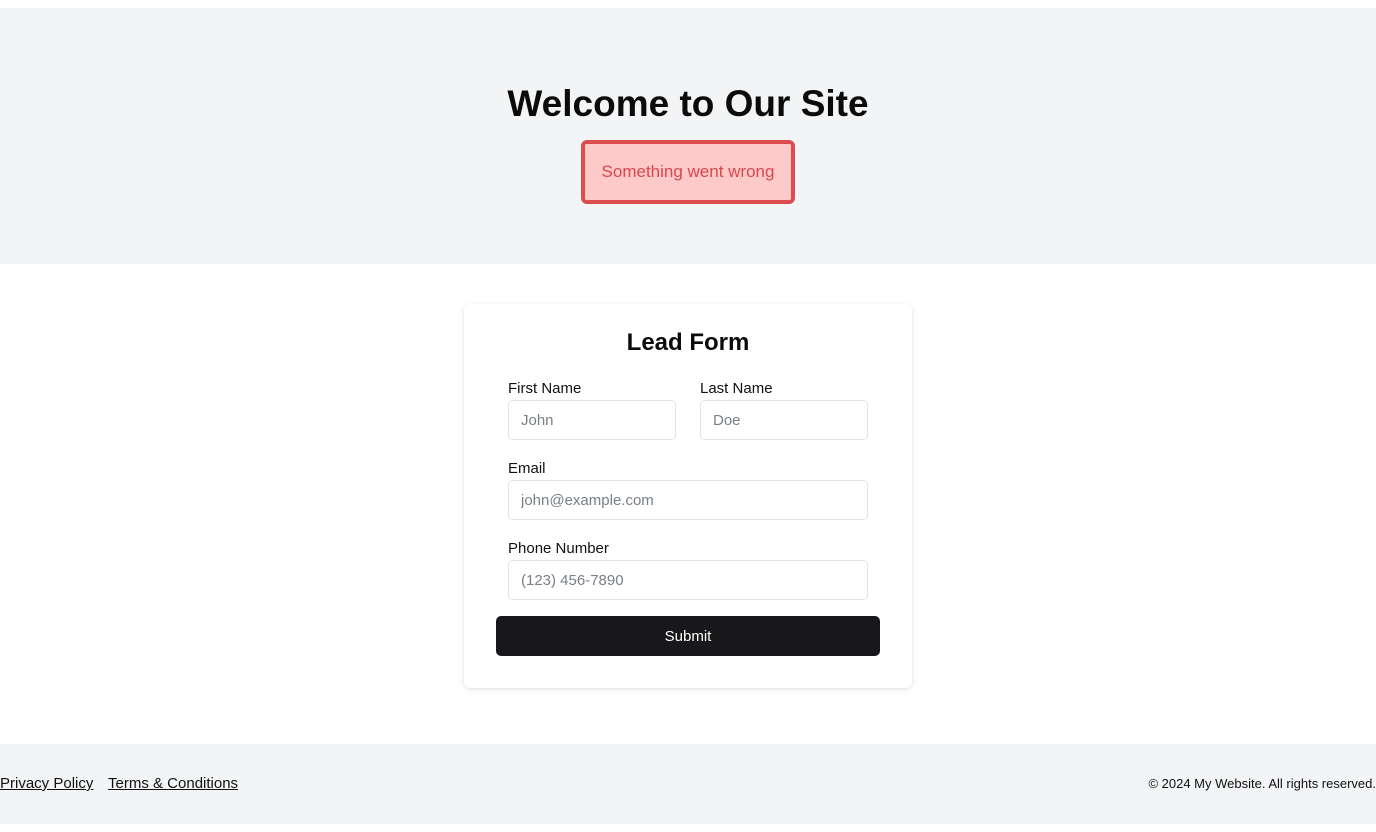 The width and height of the screenshot is (1376, 832). I want to click on submit-button: Submit, so click(688, 636).